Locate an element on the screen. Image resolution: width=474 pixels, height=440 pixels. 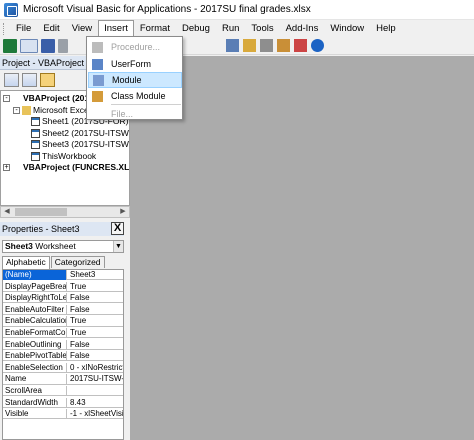
menu-grip is located at coordinates (4, 28).